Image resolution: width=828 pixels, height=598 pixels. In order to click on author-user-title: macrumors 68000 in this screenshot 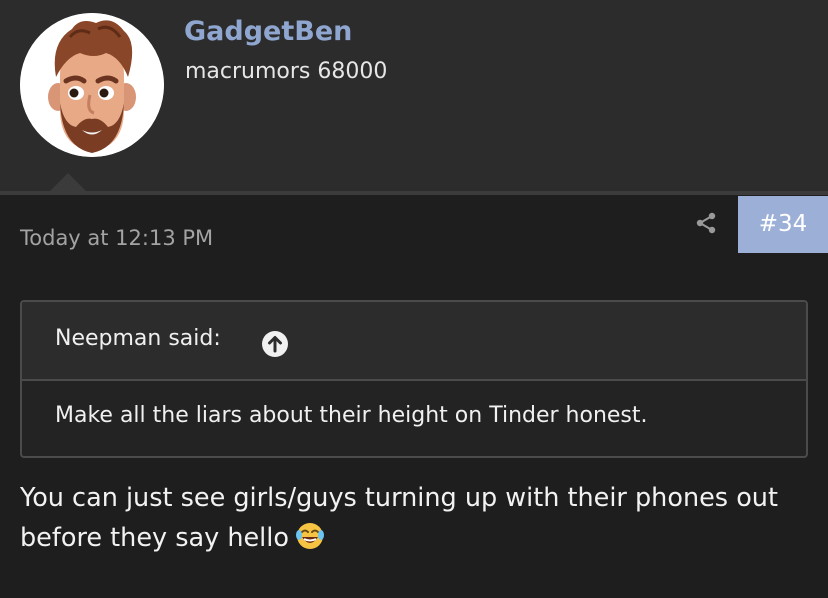, I will do `click(286, 71)`.